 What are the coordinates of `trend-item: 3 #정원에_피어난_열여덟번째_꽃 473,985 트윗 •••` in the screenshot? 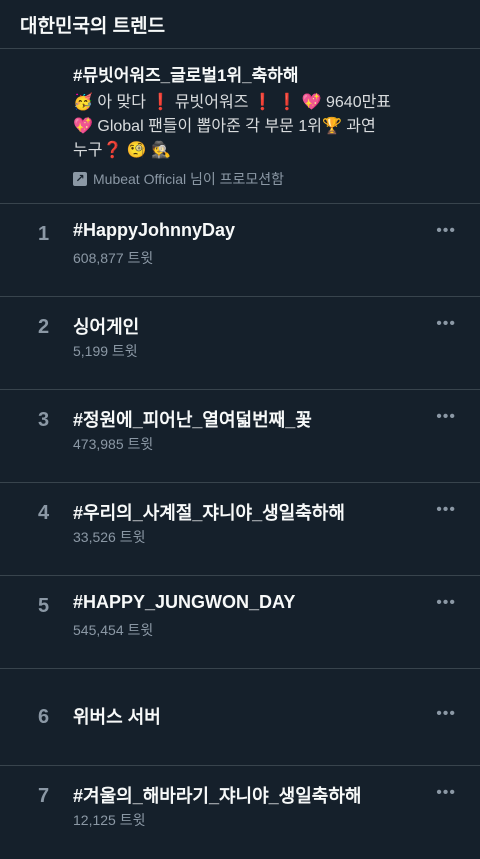 It's located at (240, 436).